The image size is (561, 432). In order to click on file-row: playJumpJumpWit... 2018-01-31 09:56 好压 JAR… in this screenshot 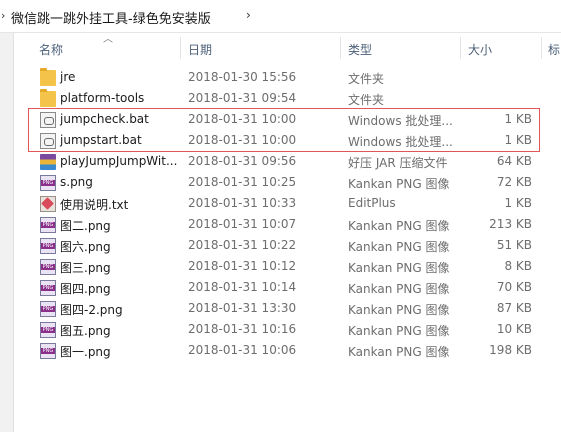, I will do `click(279, 161)`.